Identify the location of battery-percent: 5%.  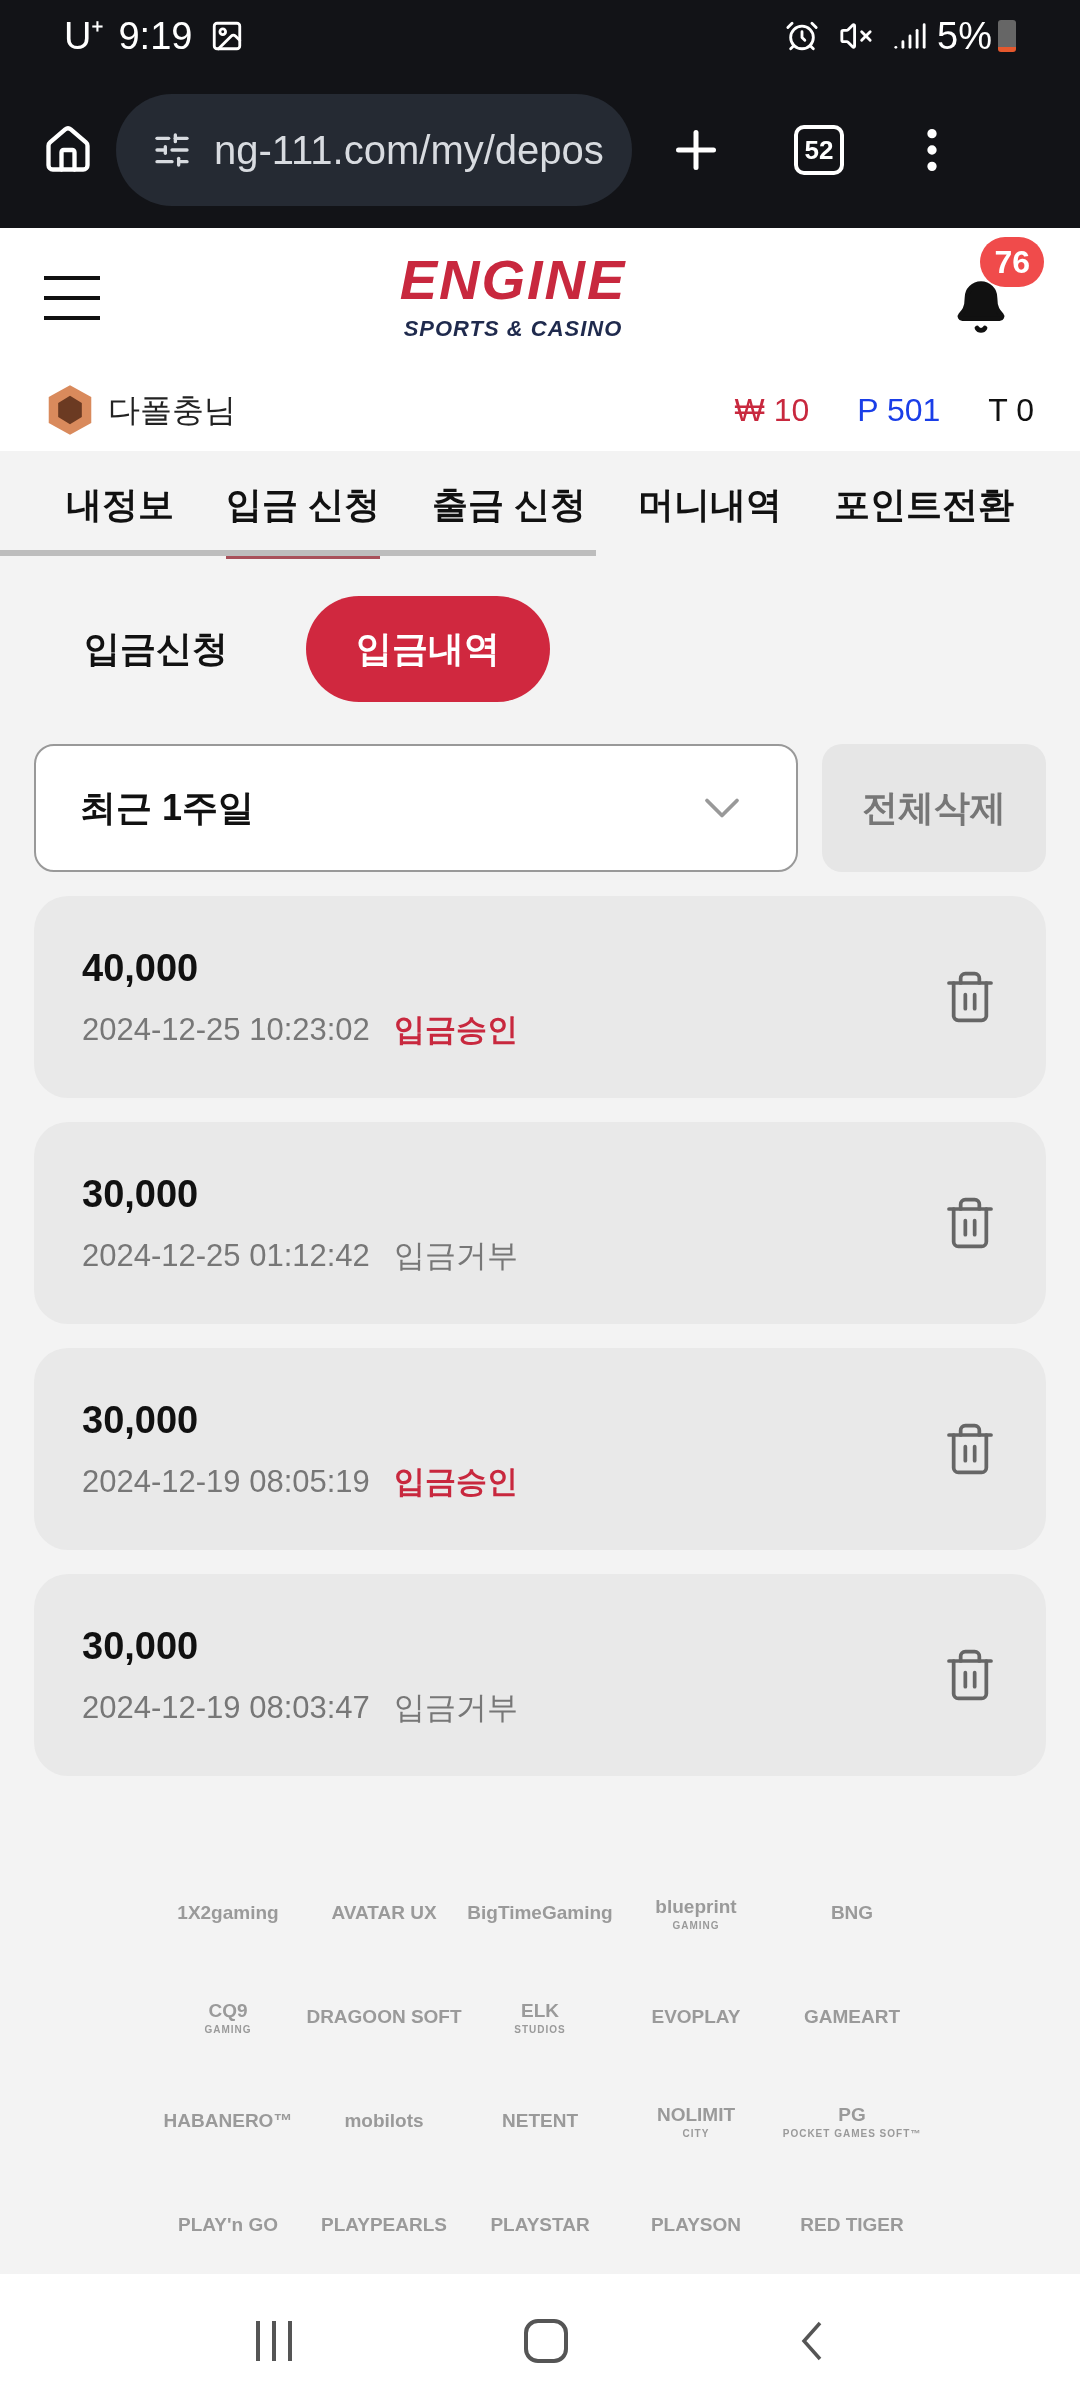
(964, 36).